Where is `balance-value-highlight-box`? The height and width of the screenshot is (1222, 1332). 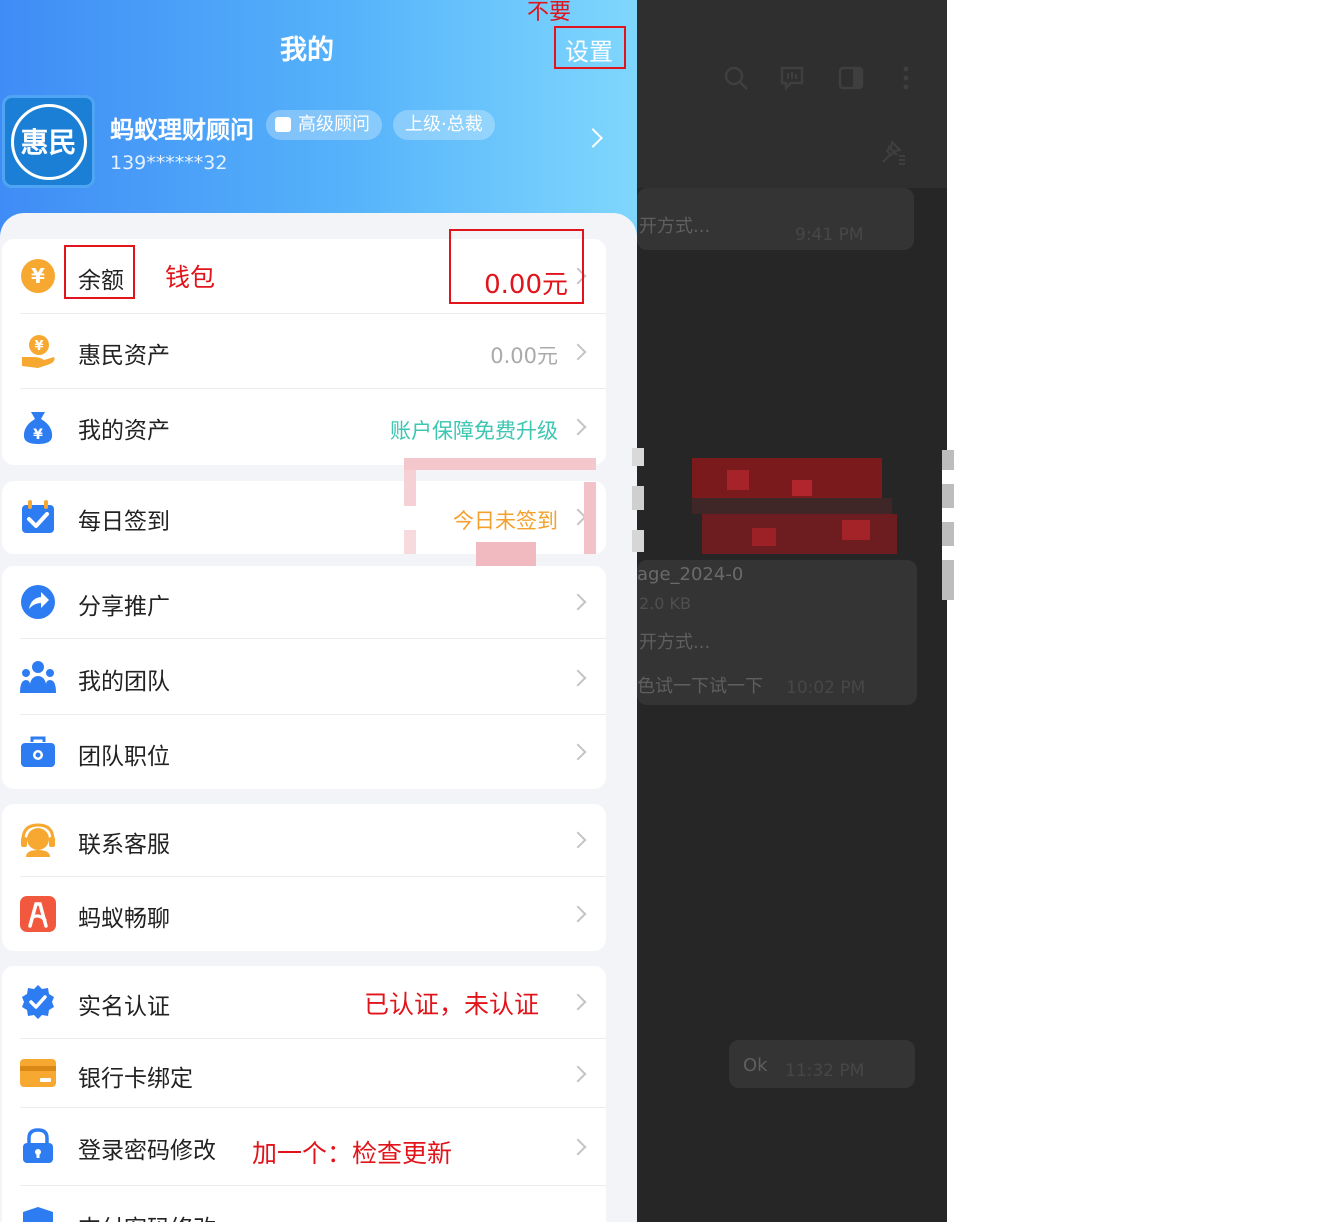
balance-value-highlight-box is located at coordinates (516, 266).